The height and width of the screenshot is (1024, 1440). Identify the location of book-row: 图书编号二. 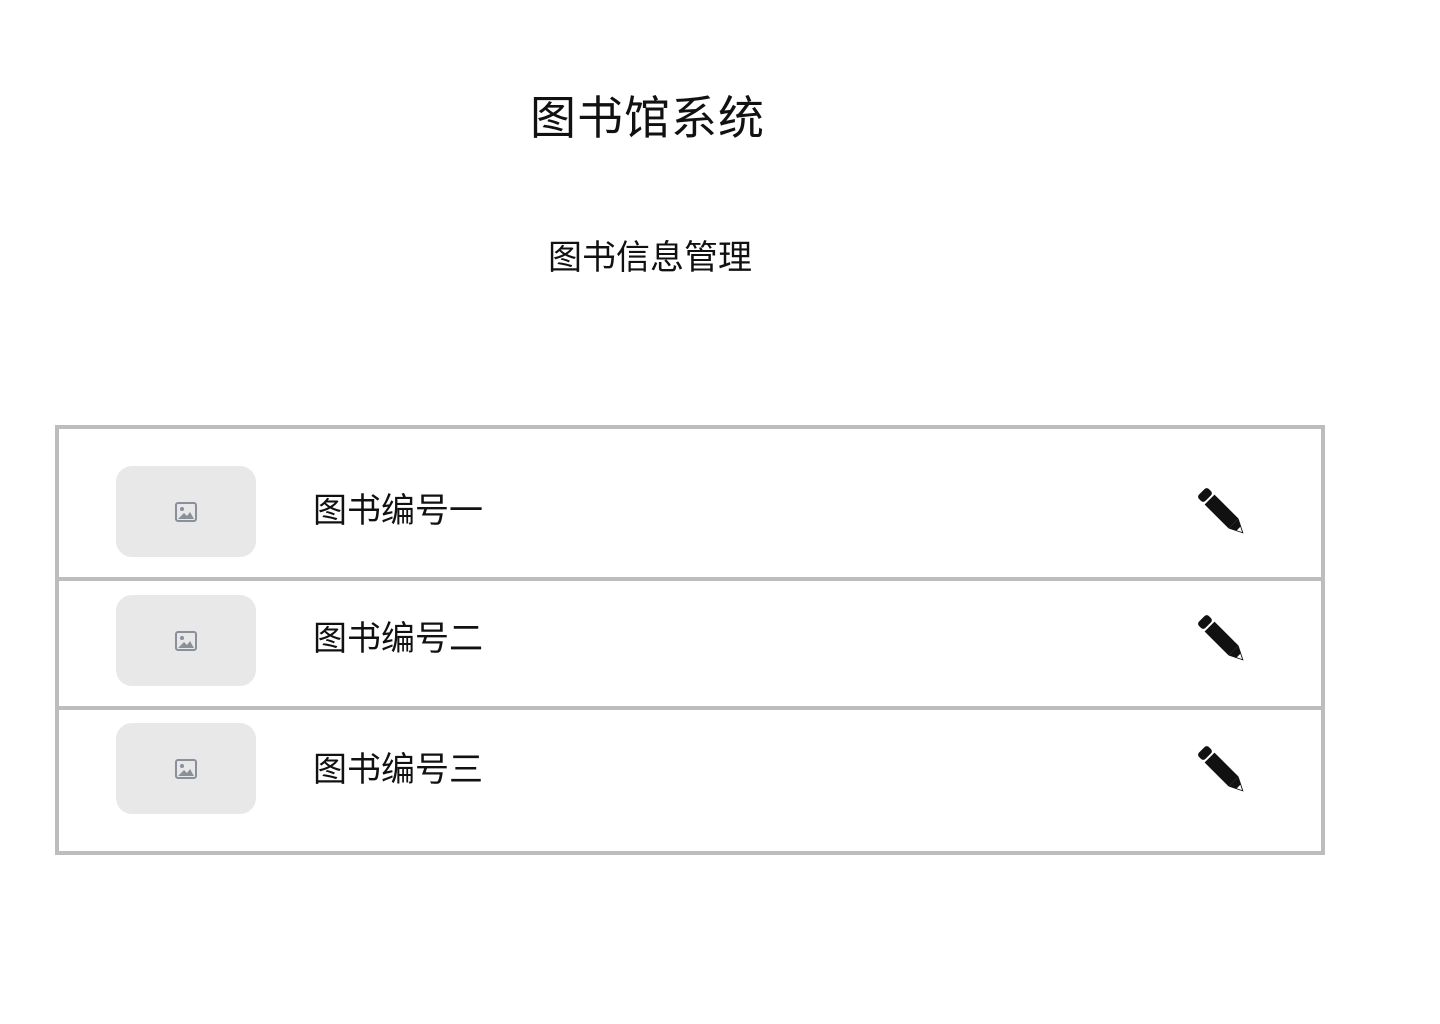
(690, 645).